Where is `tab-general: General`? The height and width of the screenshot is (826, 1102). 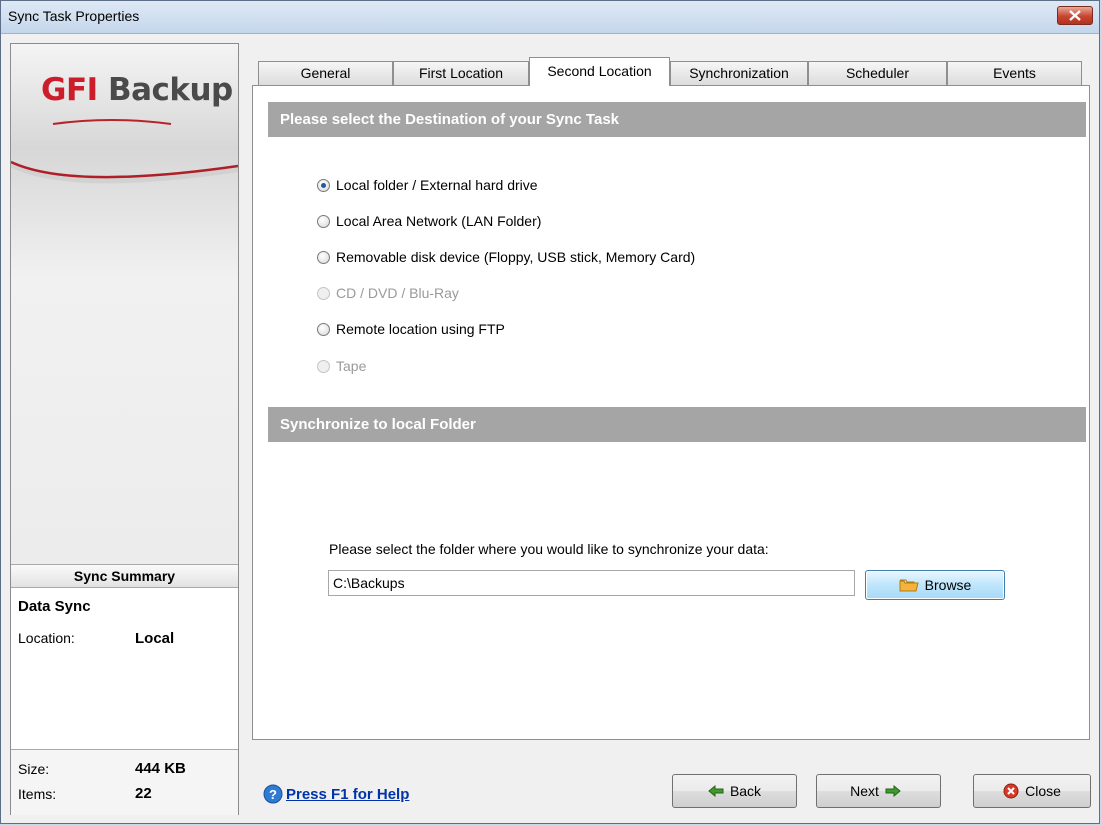
tab-general: General is located at coordinates (325, 73).